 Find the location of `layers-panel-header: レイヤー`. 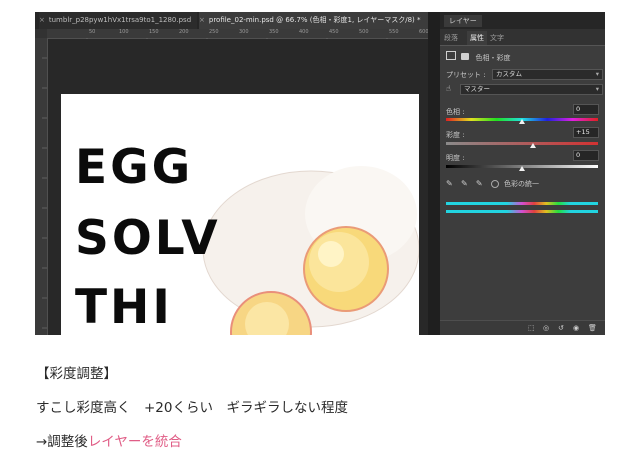

layers-panel-header: レイヤー is located at coordinates (522, 20).